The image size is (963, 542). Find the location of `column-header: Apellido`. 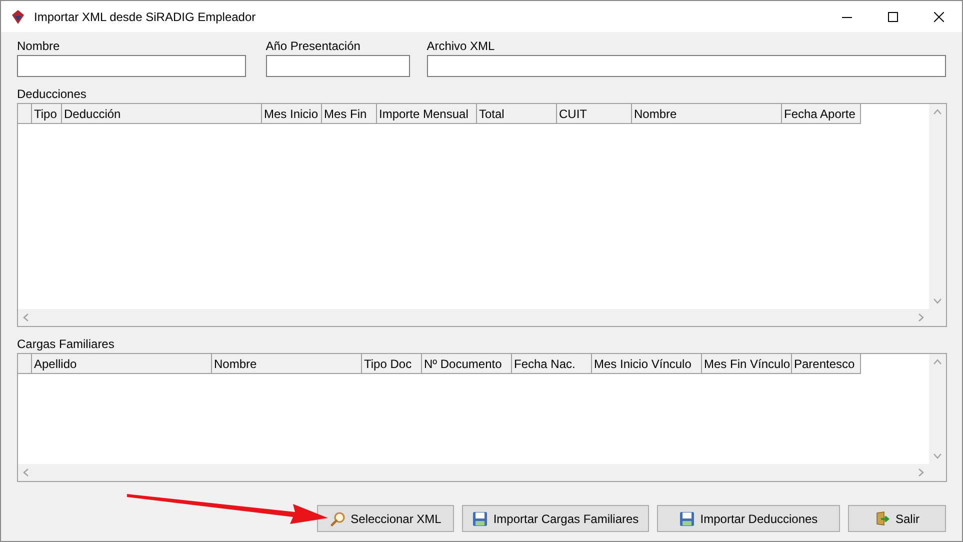

column-header: Apellido is located at coordinates (122, 364).